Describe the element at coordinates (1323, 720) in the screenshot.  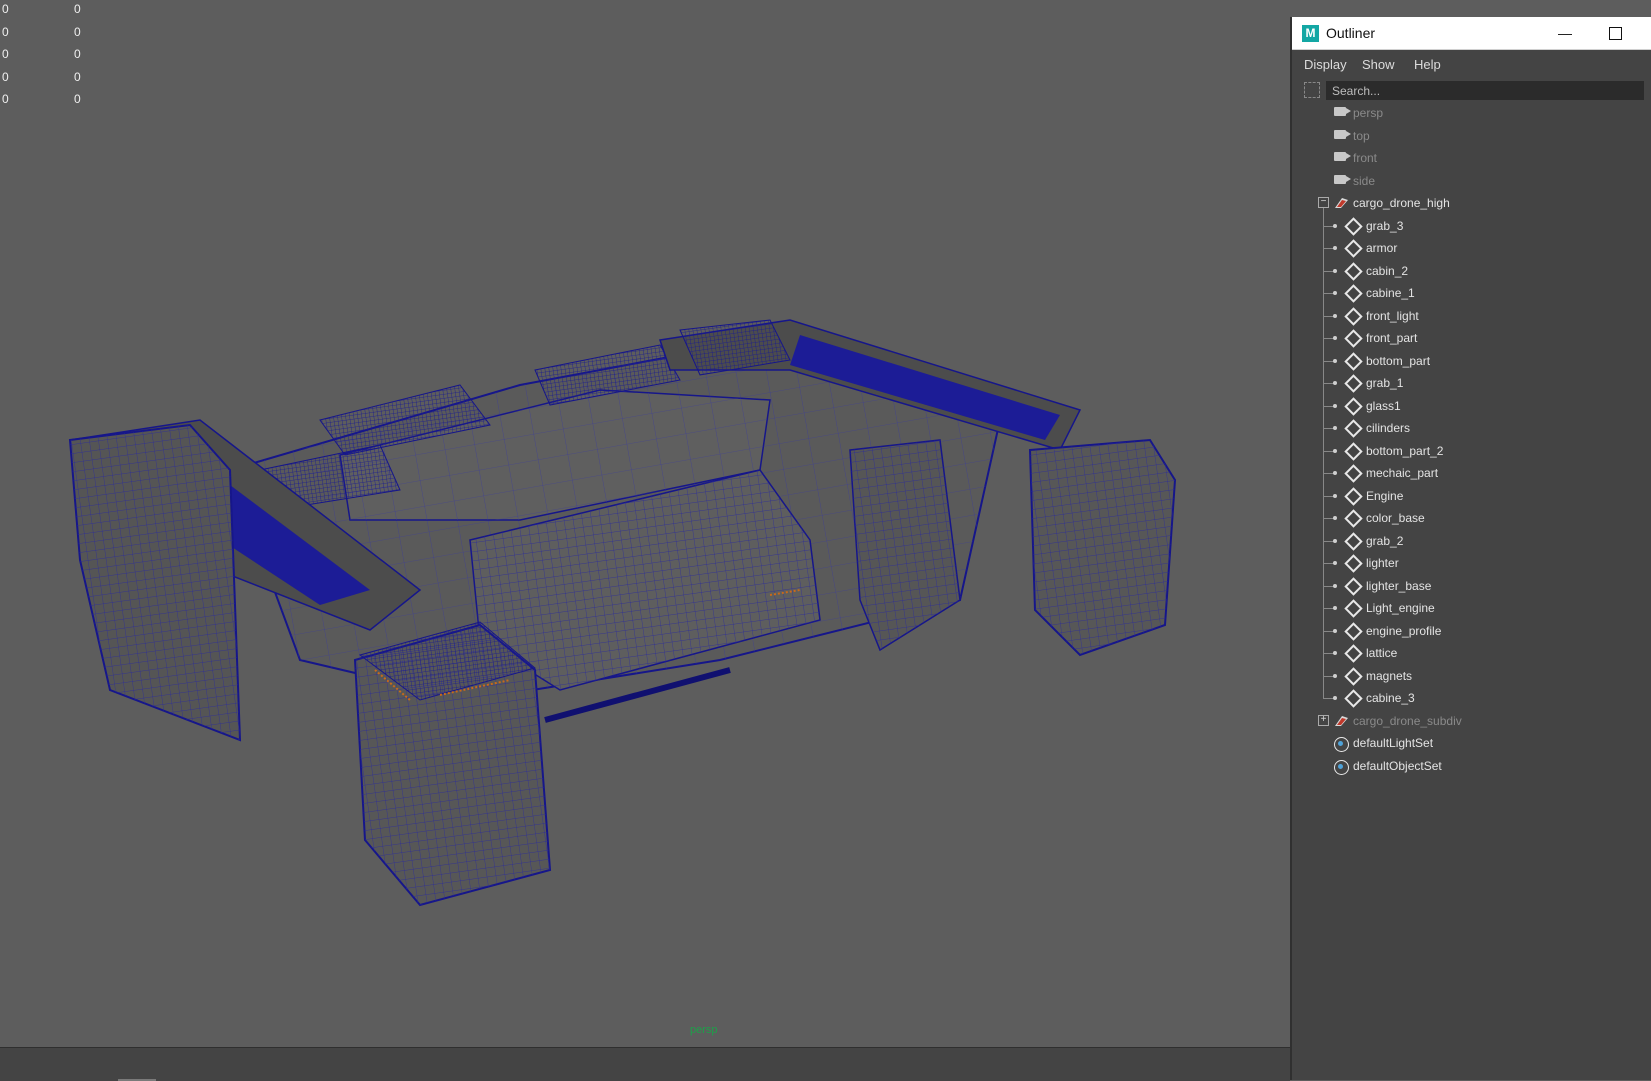
I see `expand-toggle: +` at that location.